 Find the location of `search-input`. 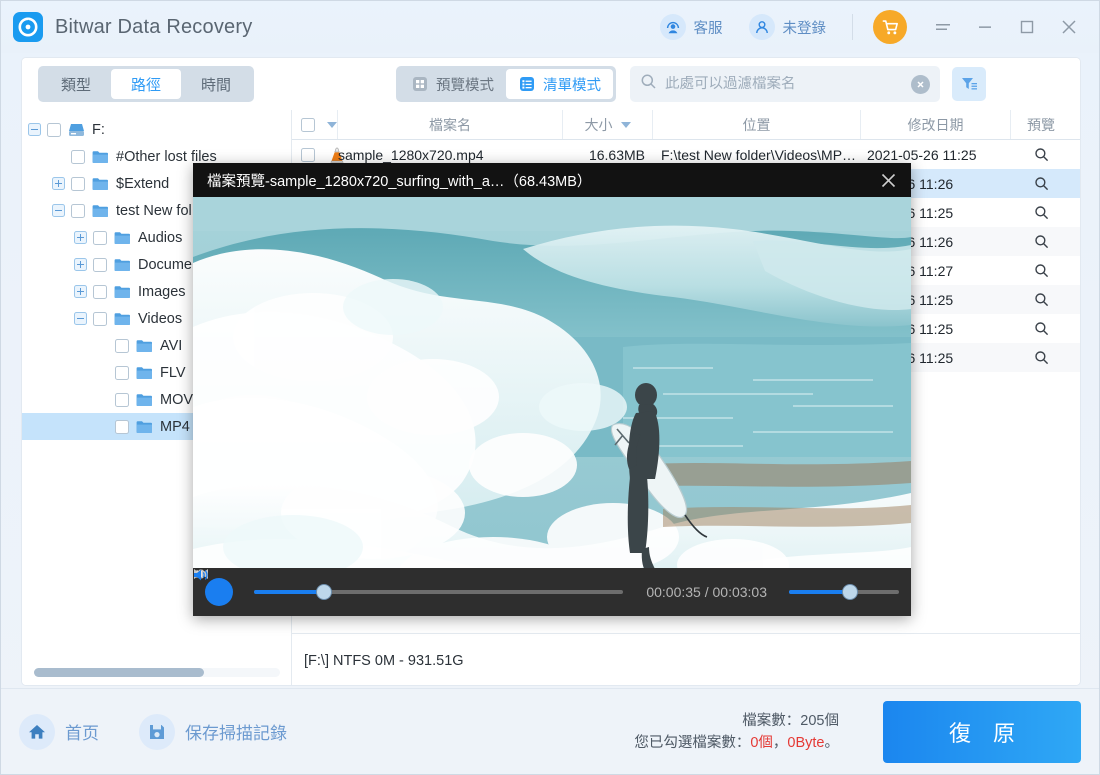

search-input is located at coordinates (788, 84).